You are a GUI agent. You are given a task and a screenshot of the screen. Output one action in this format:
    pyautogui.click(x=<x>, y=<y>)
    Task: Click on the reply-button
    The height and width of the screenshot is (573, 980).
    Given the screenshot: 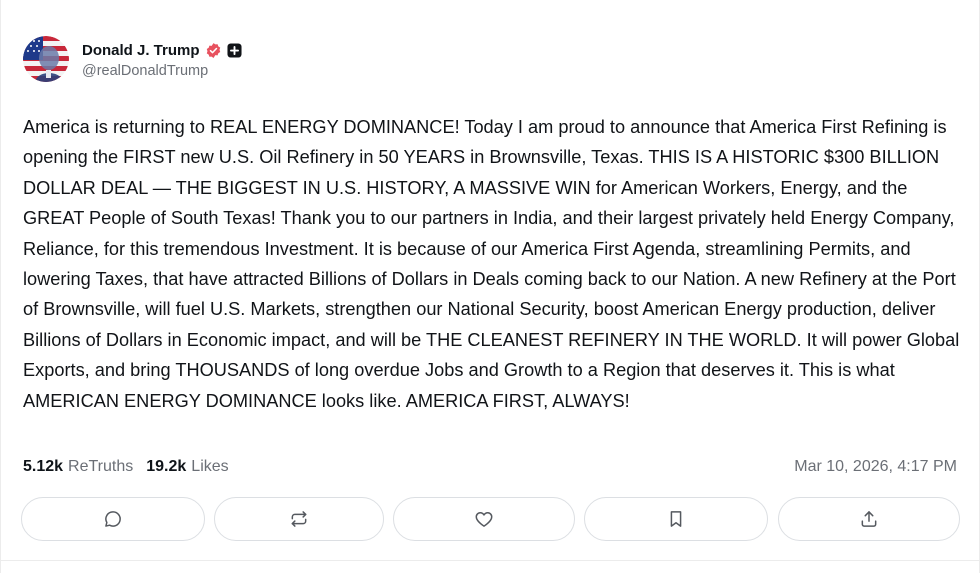 What is the action you would take?
    pyautogui.click(x=113, y=519)
    